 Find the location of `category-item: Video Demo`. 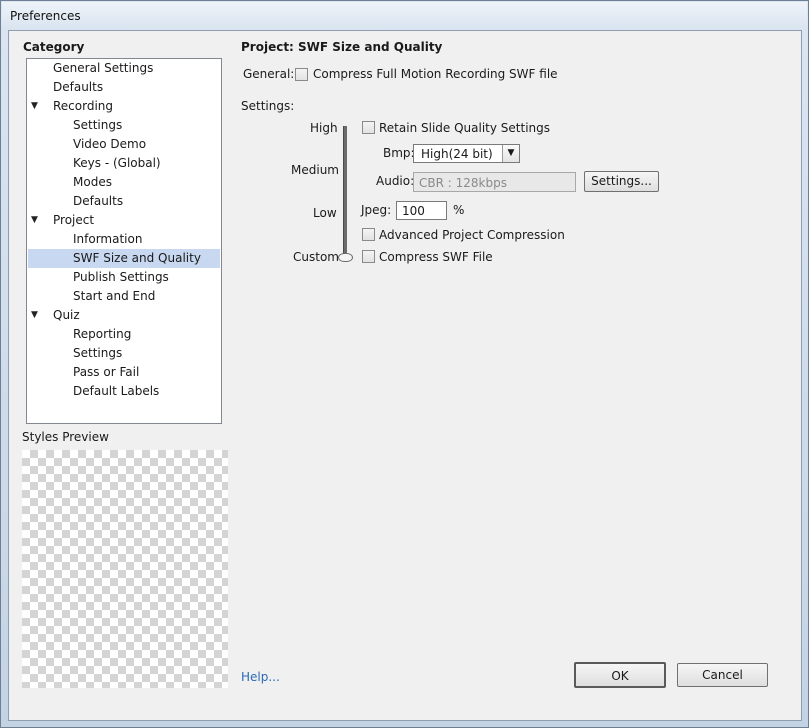

category-item: Video Demo is located at coordinates (124, 144).